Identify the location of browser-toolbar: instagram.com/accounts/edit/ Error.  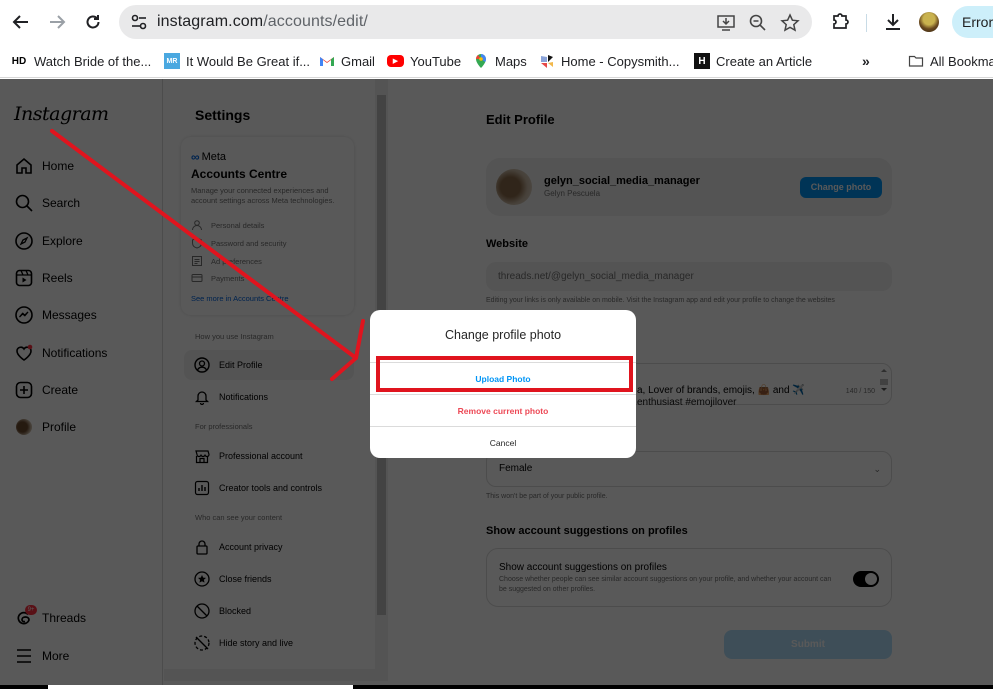
(496, 22).